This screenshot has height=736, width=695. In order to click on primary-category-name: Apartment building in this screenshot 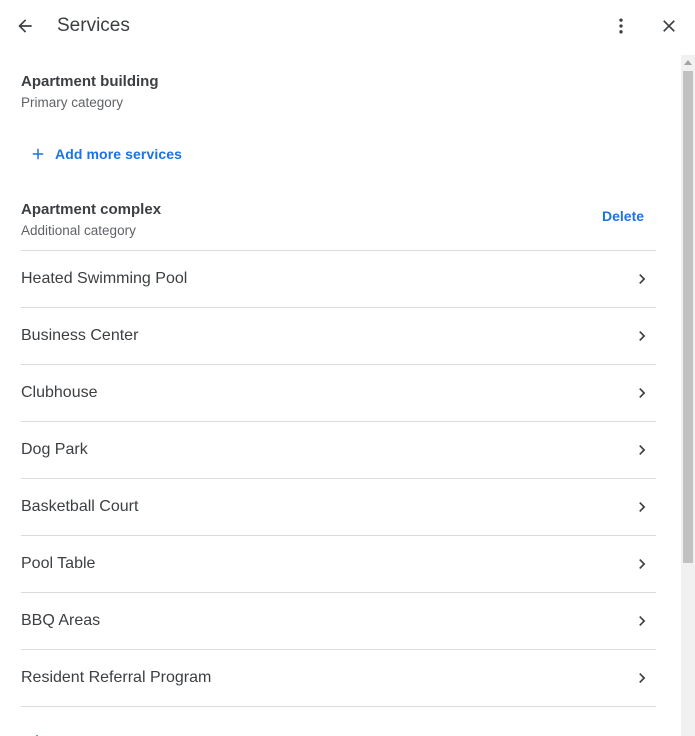, I will do `click(90, 81)`.